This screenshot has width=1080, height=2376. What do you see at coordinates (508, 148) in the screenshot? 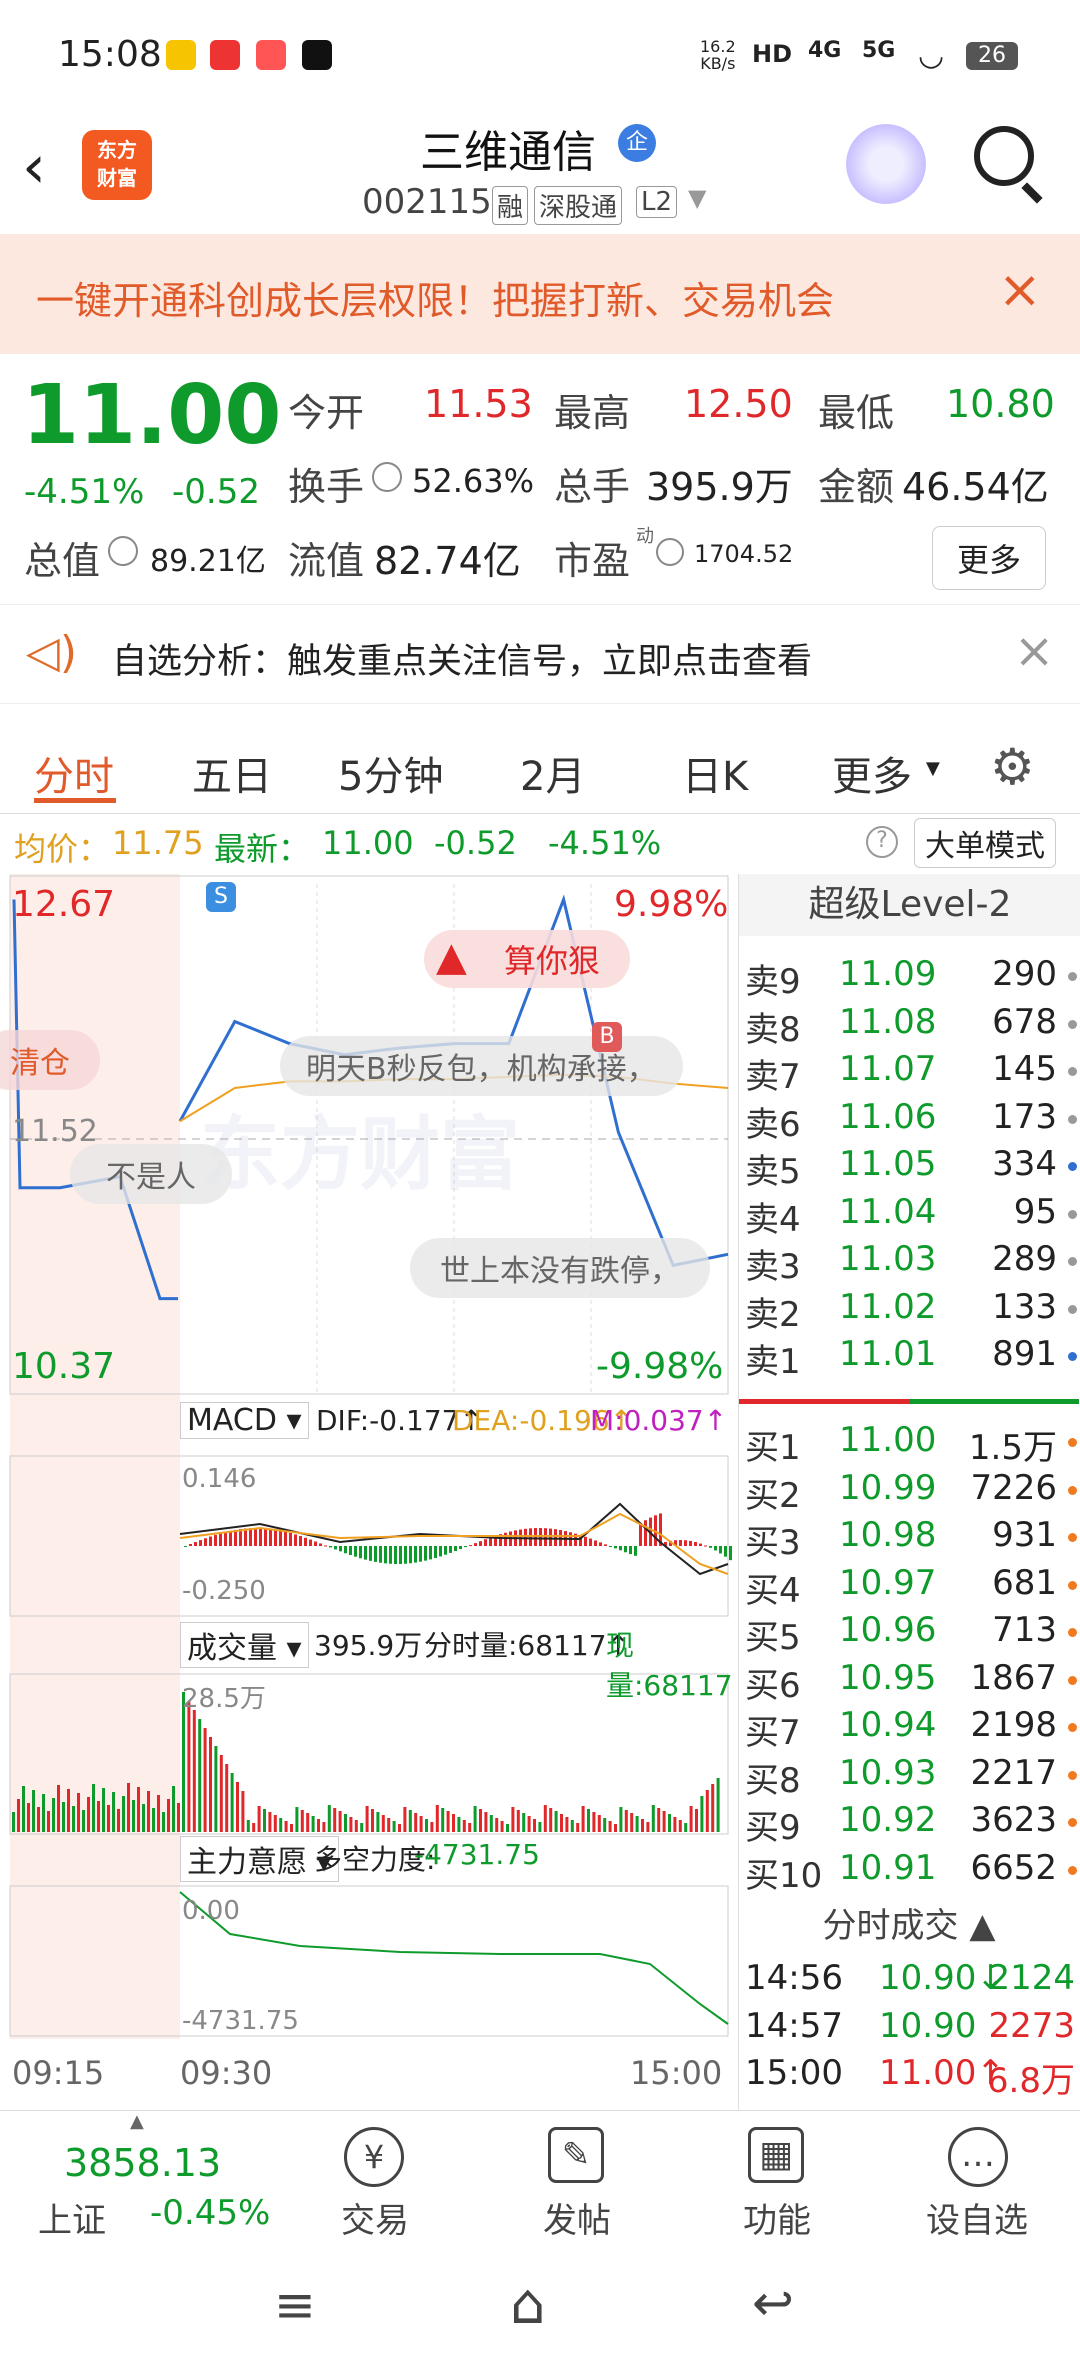
I see `stock-name: 三维通信` at bounding box center [508, 148].